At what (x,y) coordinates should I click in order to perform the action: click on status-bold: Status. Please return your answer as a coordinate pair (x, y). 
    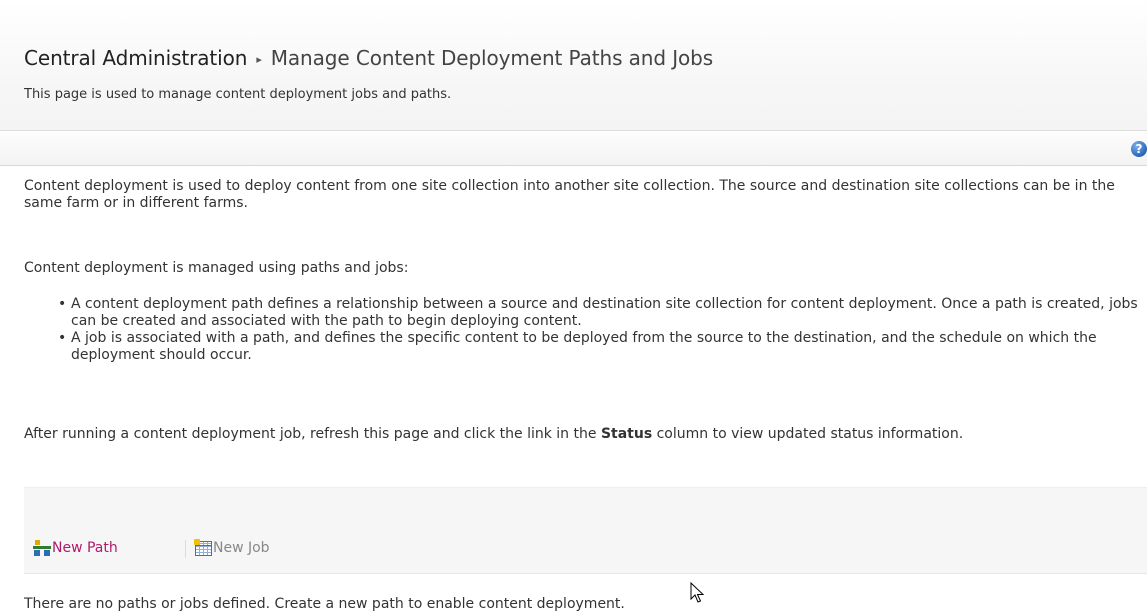
    Looking at the image, I should click on (626, 434).